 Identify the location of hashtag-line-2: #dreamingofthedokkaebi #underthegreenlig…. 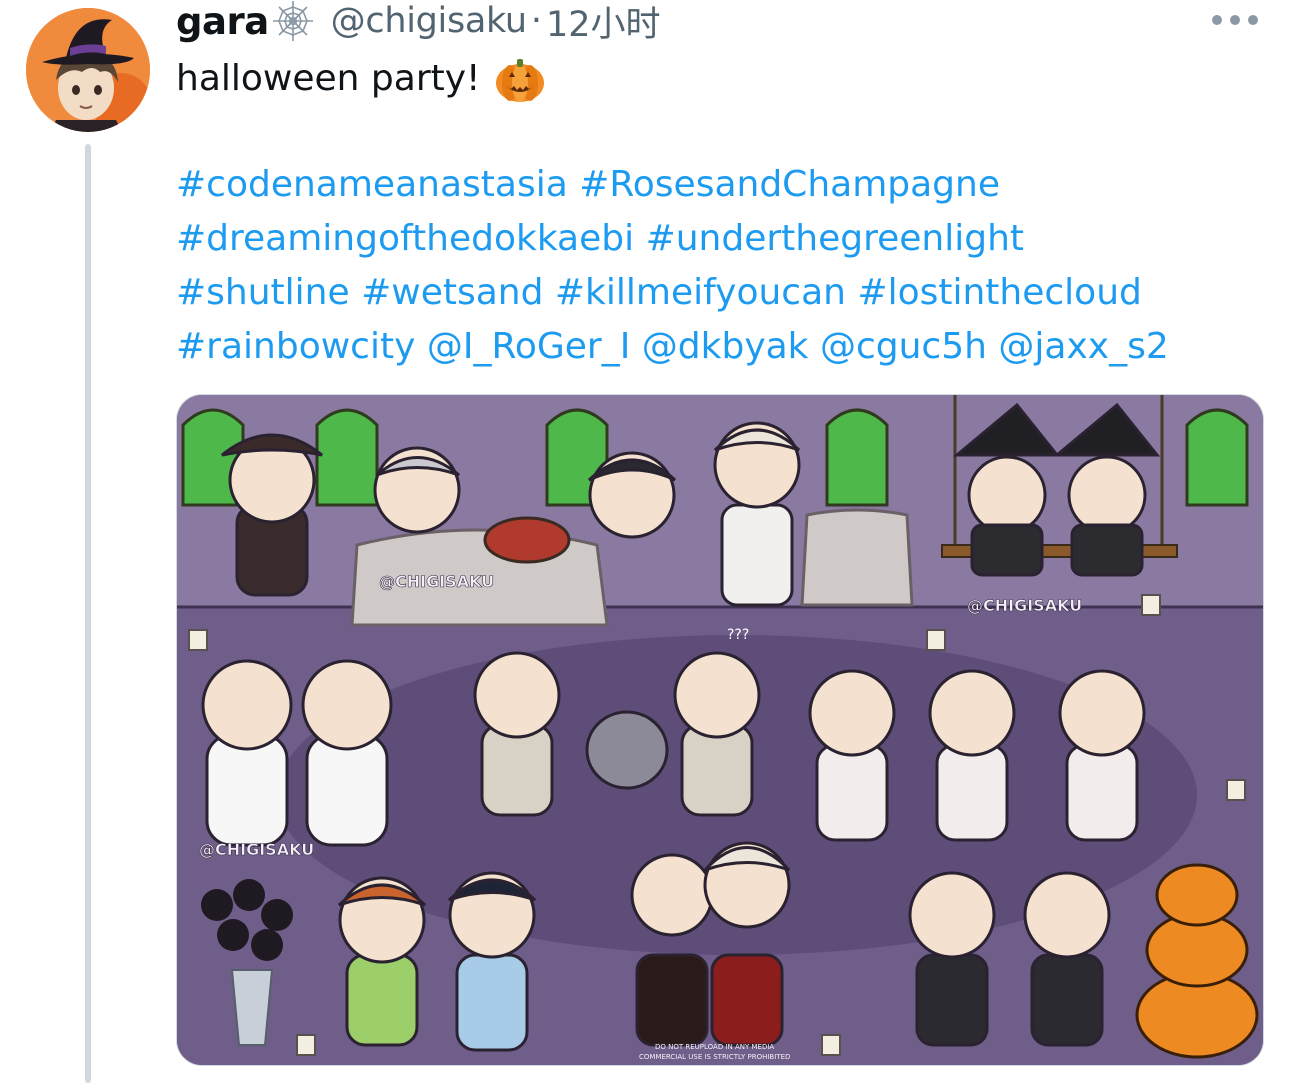
(600, 238).